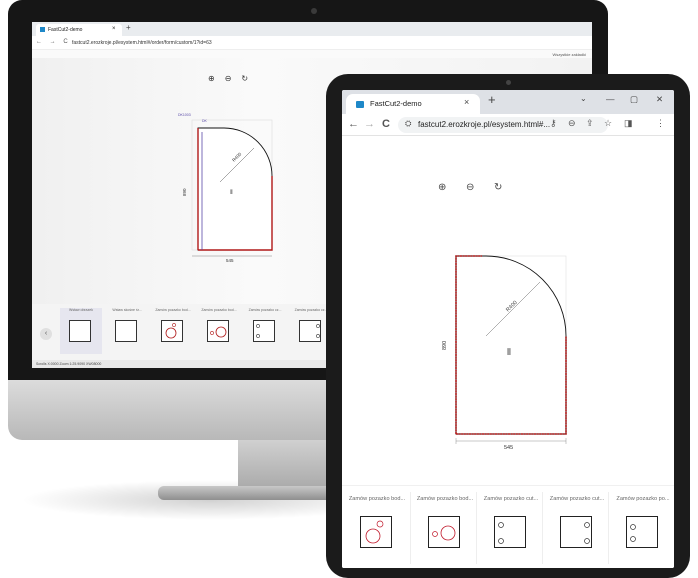 This screenshot has width=698, height=578. Describe the element at coordinates (445, 345) in the screenshot. I see `height-label: 890` at that location.